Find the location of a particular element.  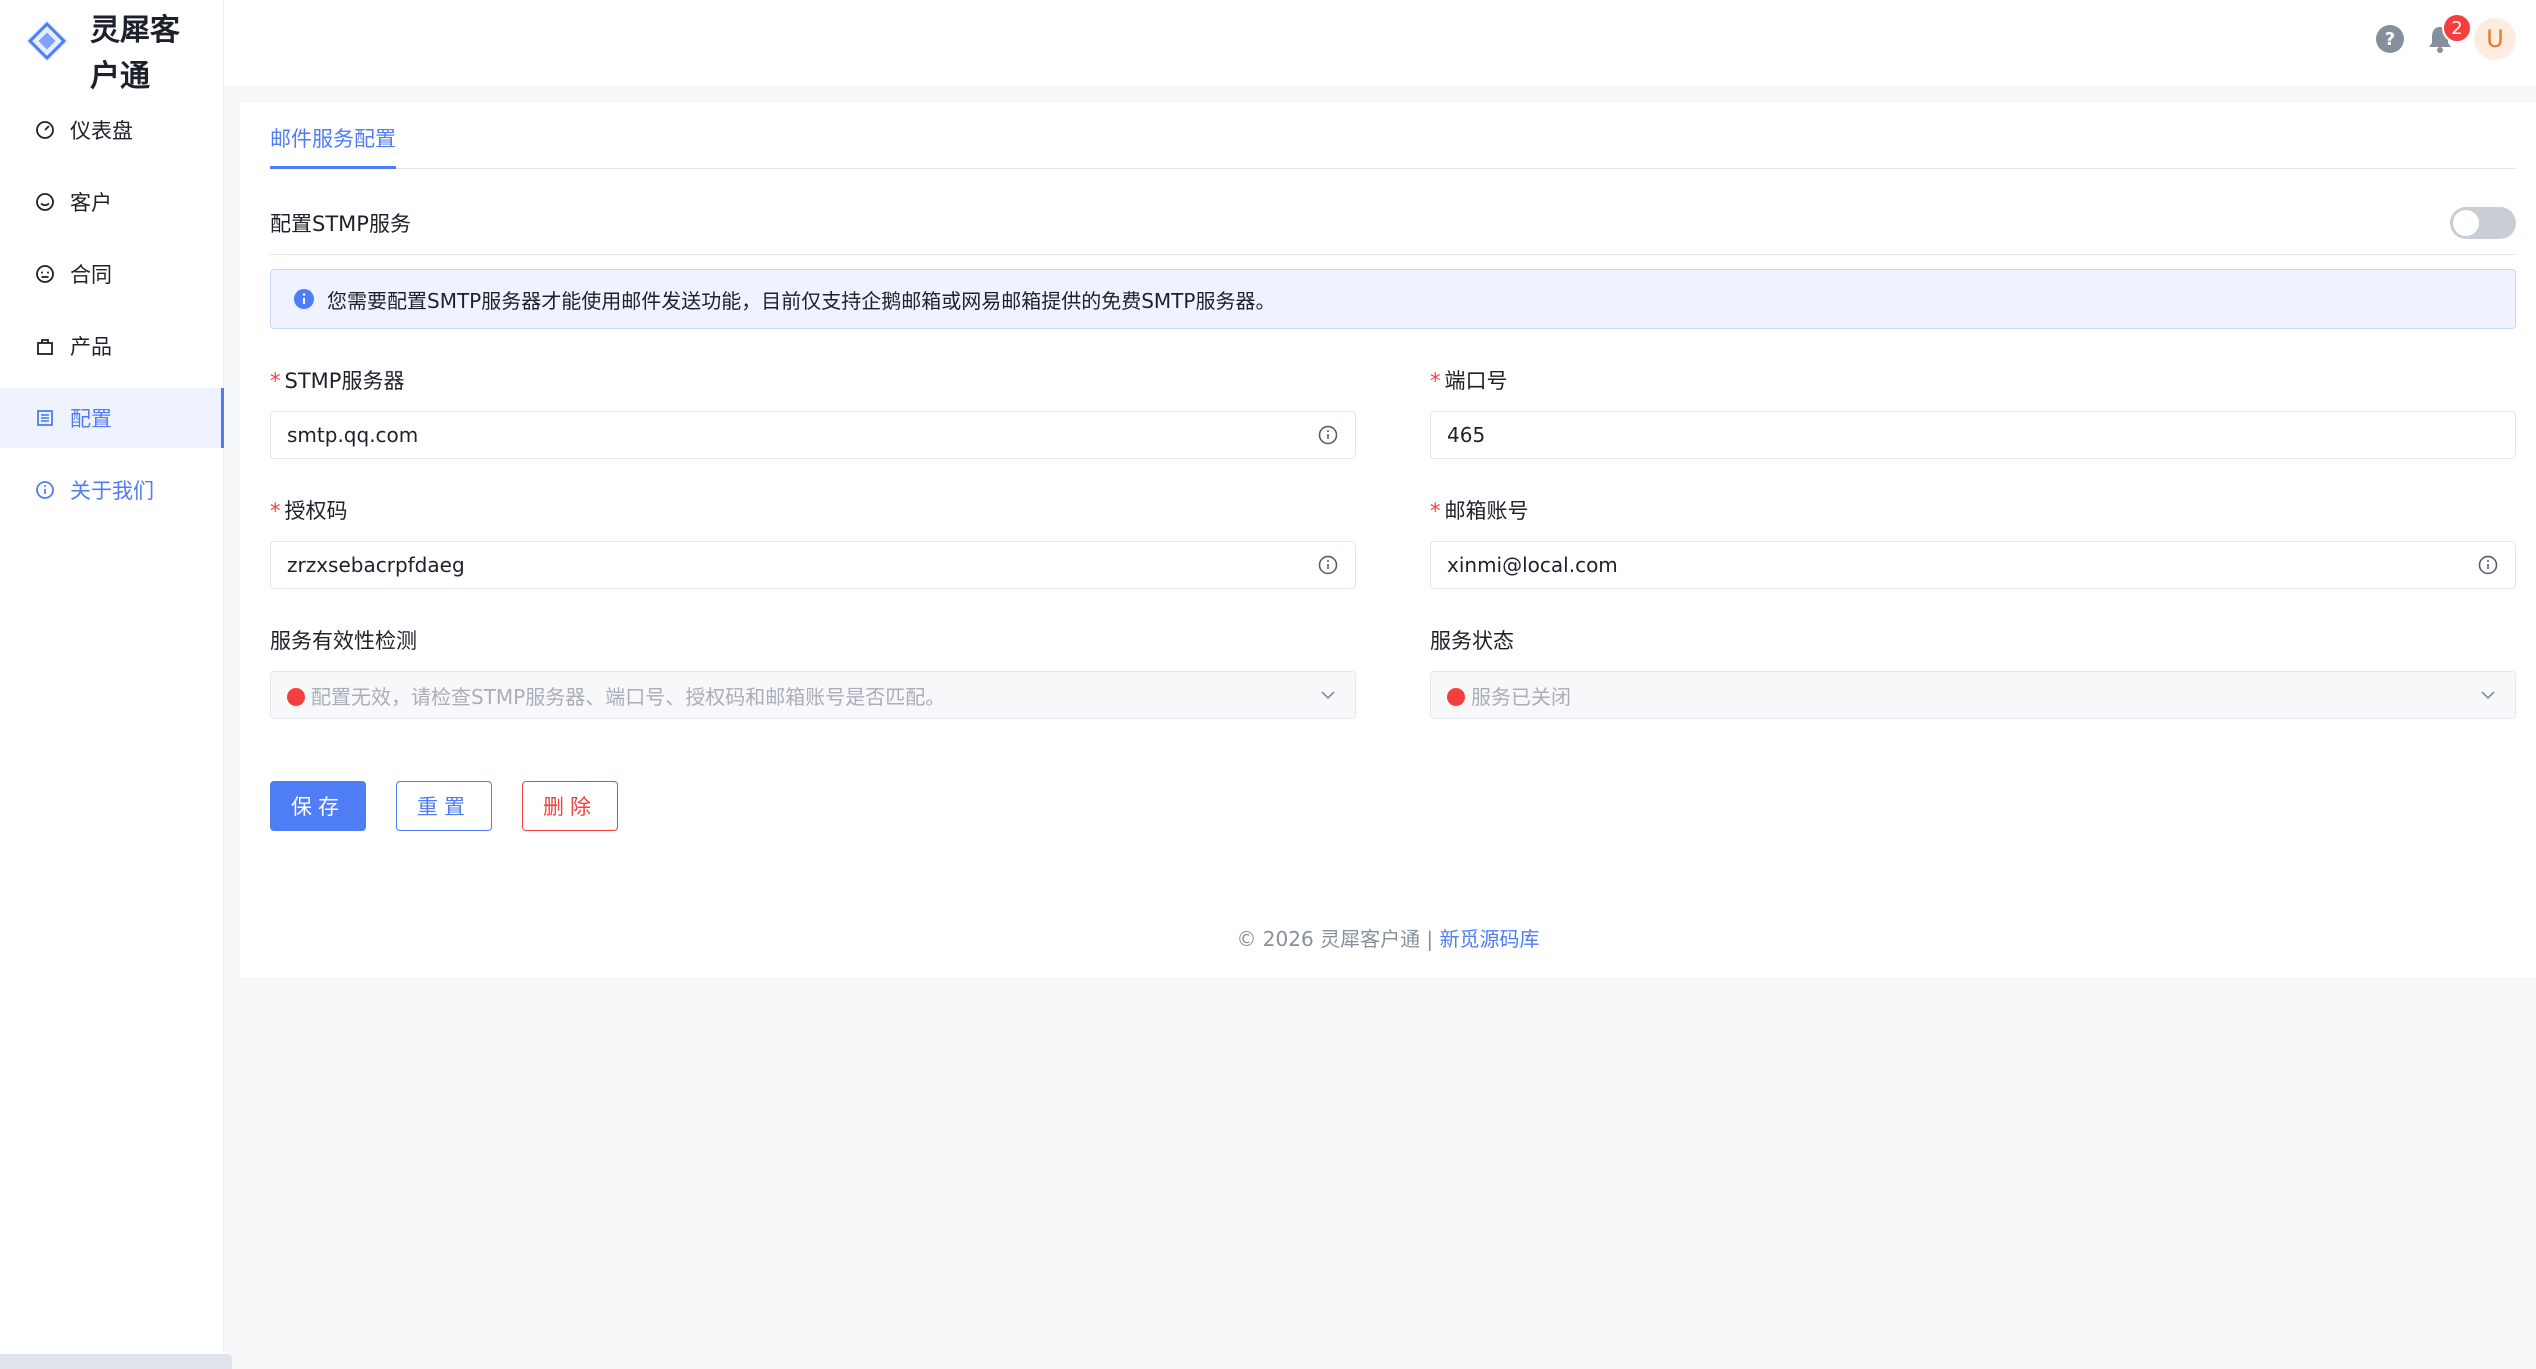

smtp-server-field: * STMP服务器 smtp.qq.com is located at coordinates (813, 412).